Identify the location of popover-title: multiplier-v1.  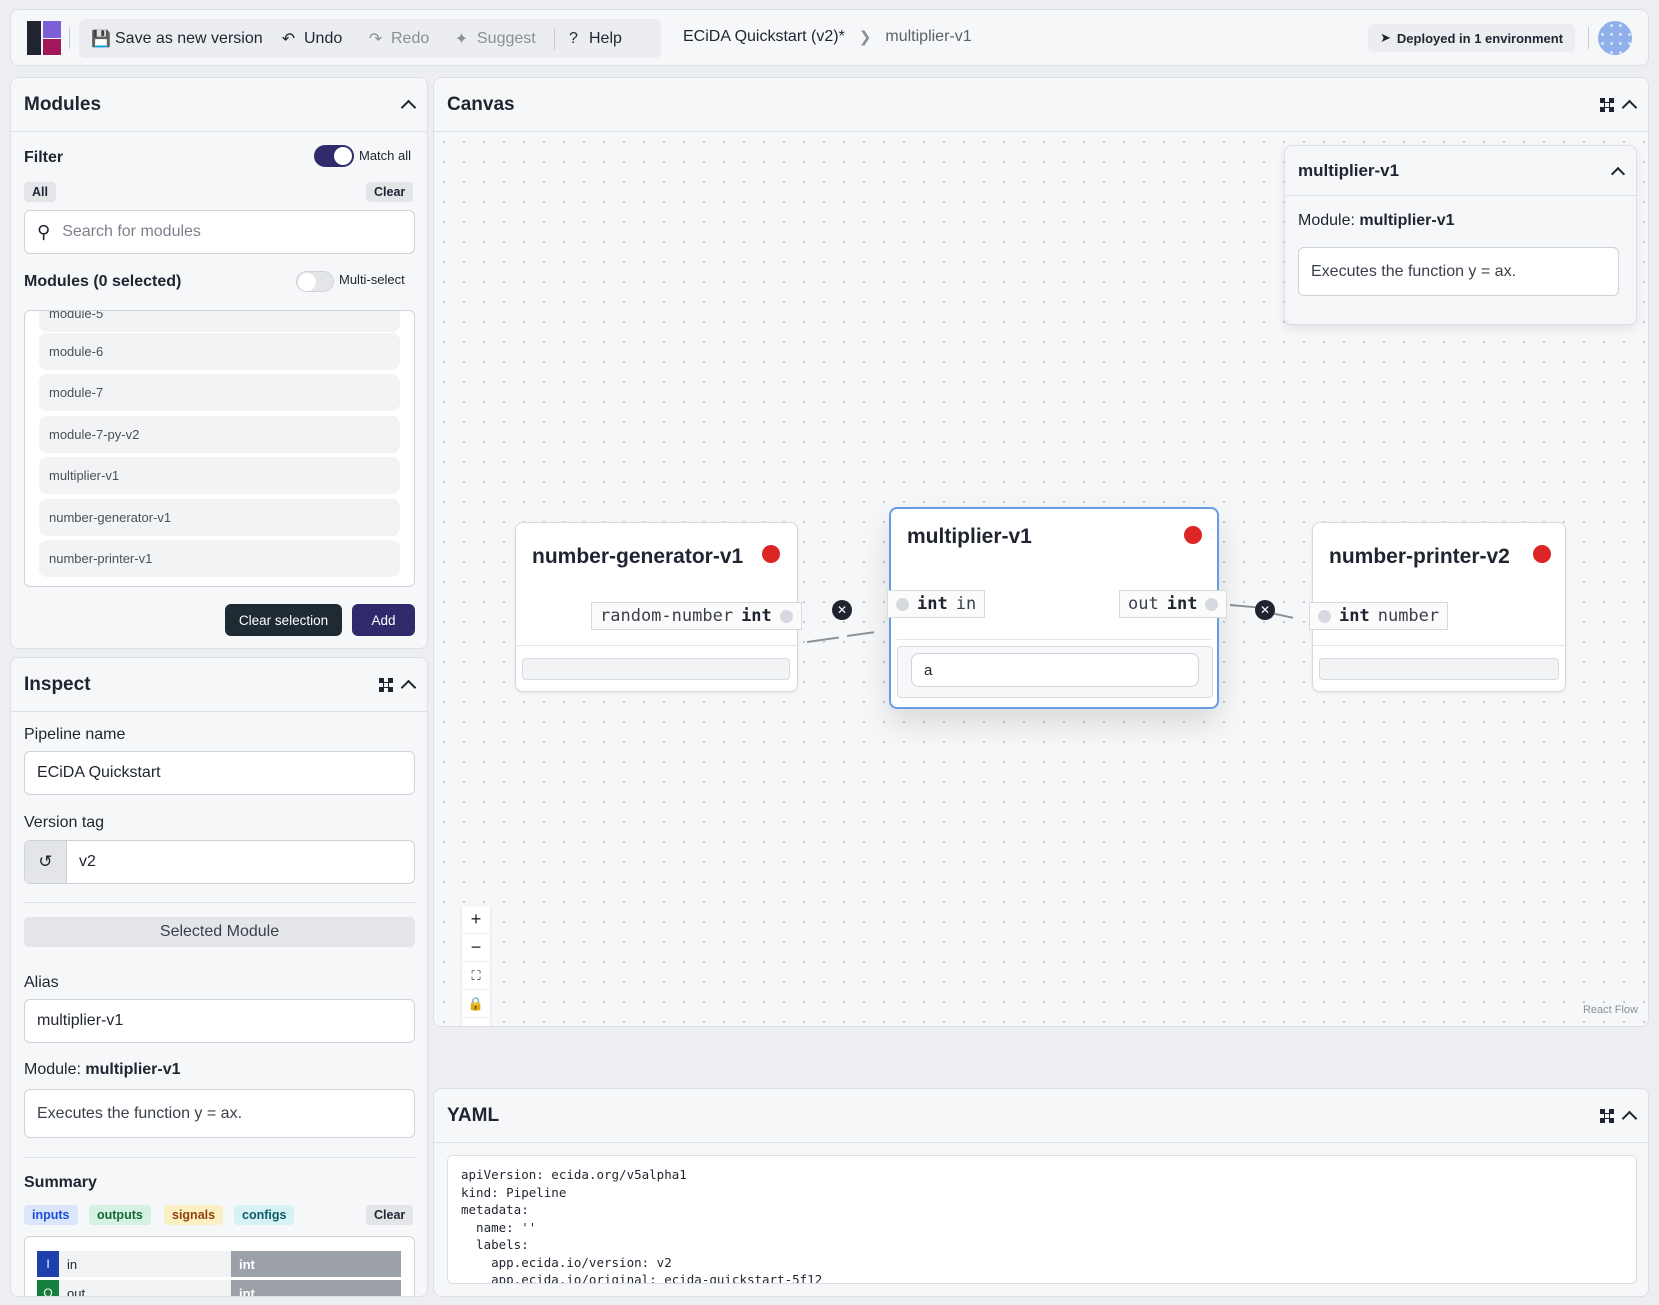
(1349, 170).